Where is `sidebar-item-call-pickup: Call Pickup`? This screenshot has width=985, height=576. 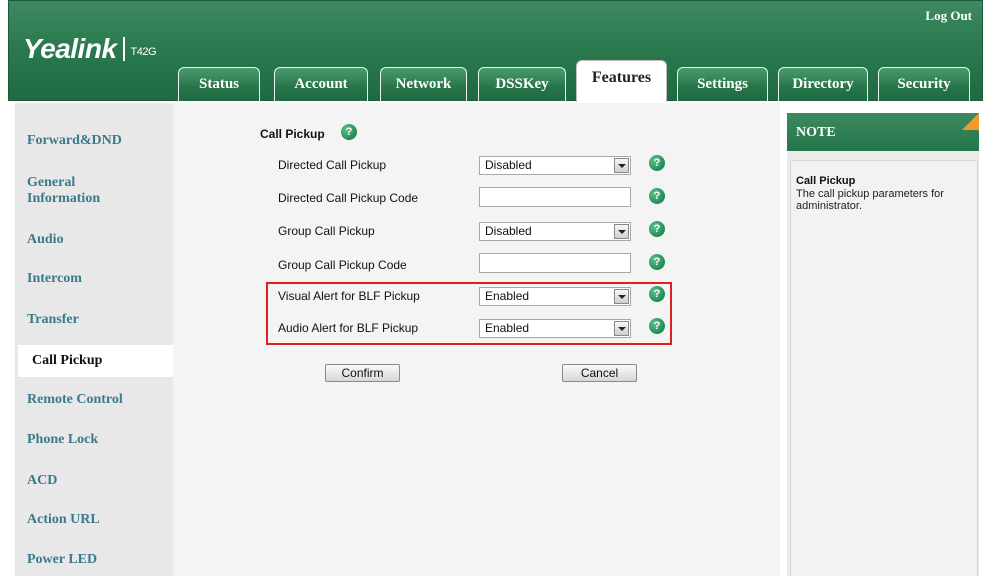 sidebar-item-call-pickup: Call Pickup is located at coordinates (97, 361).